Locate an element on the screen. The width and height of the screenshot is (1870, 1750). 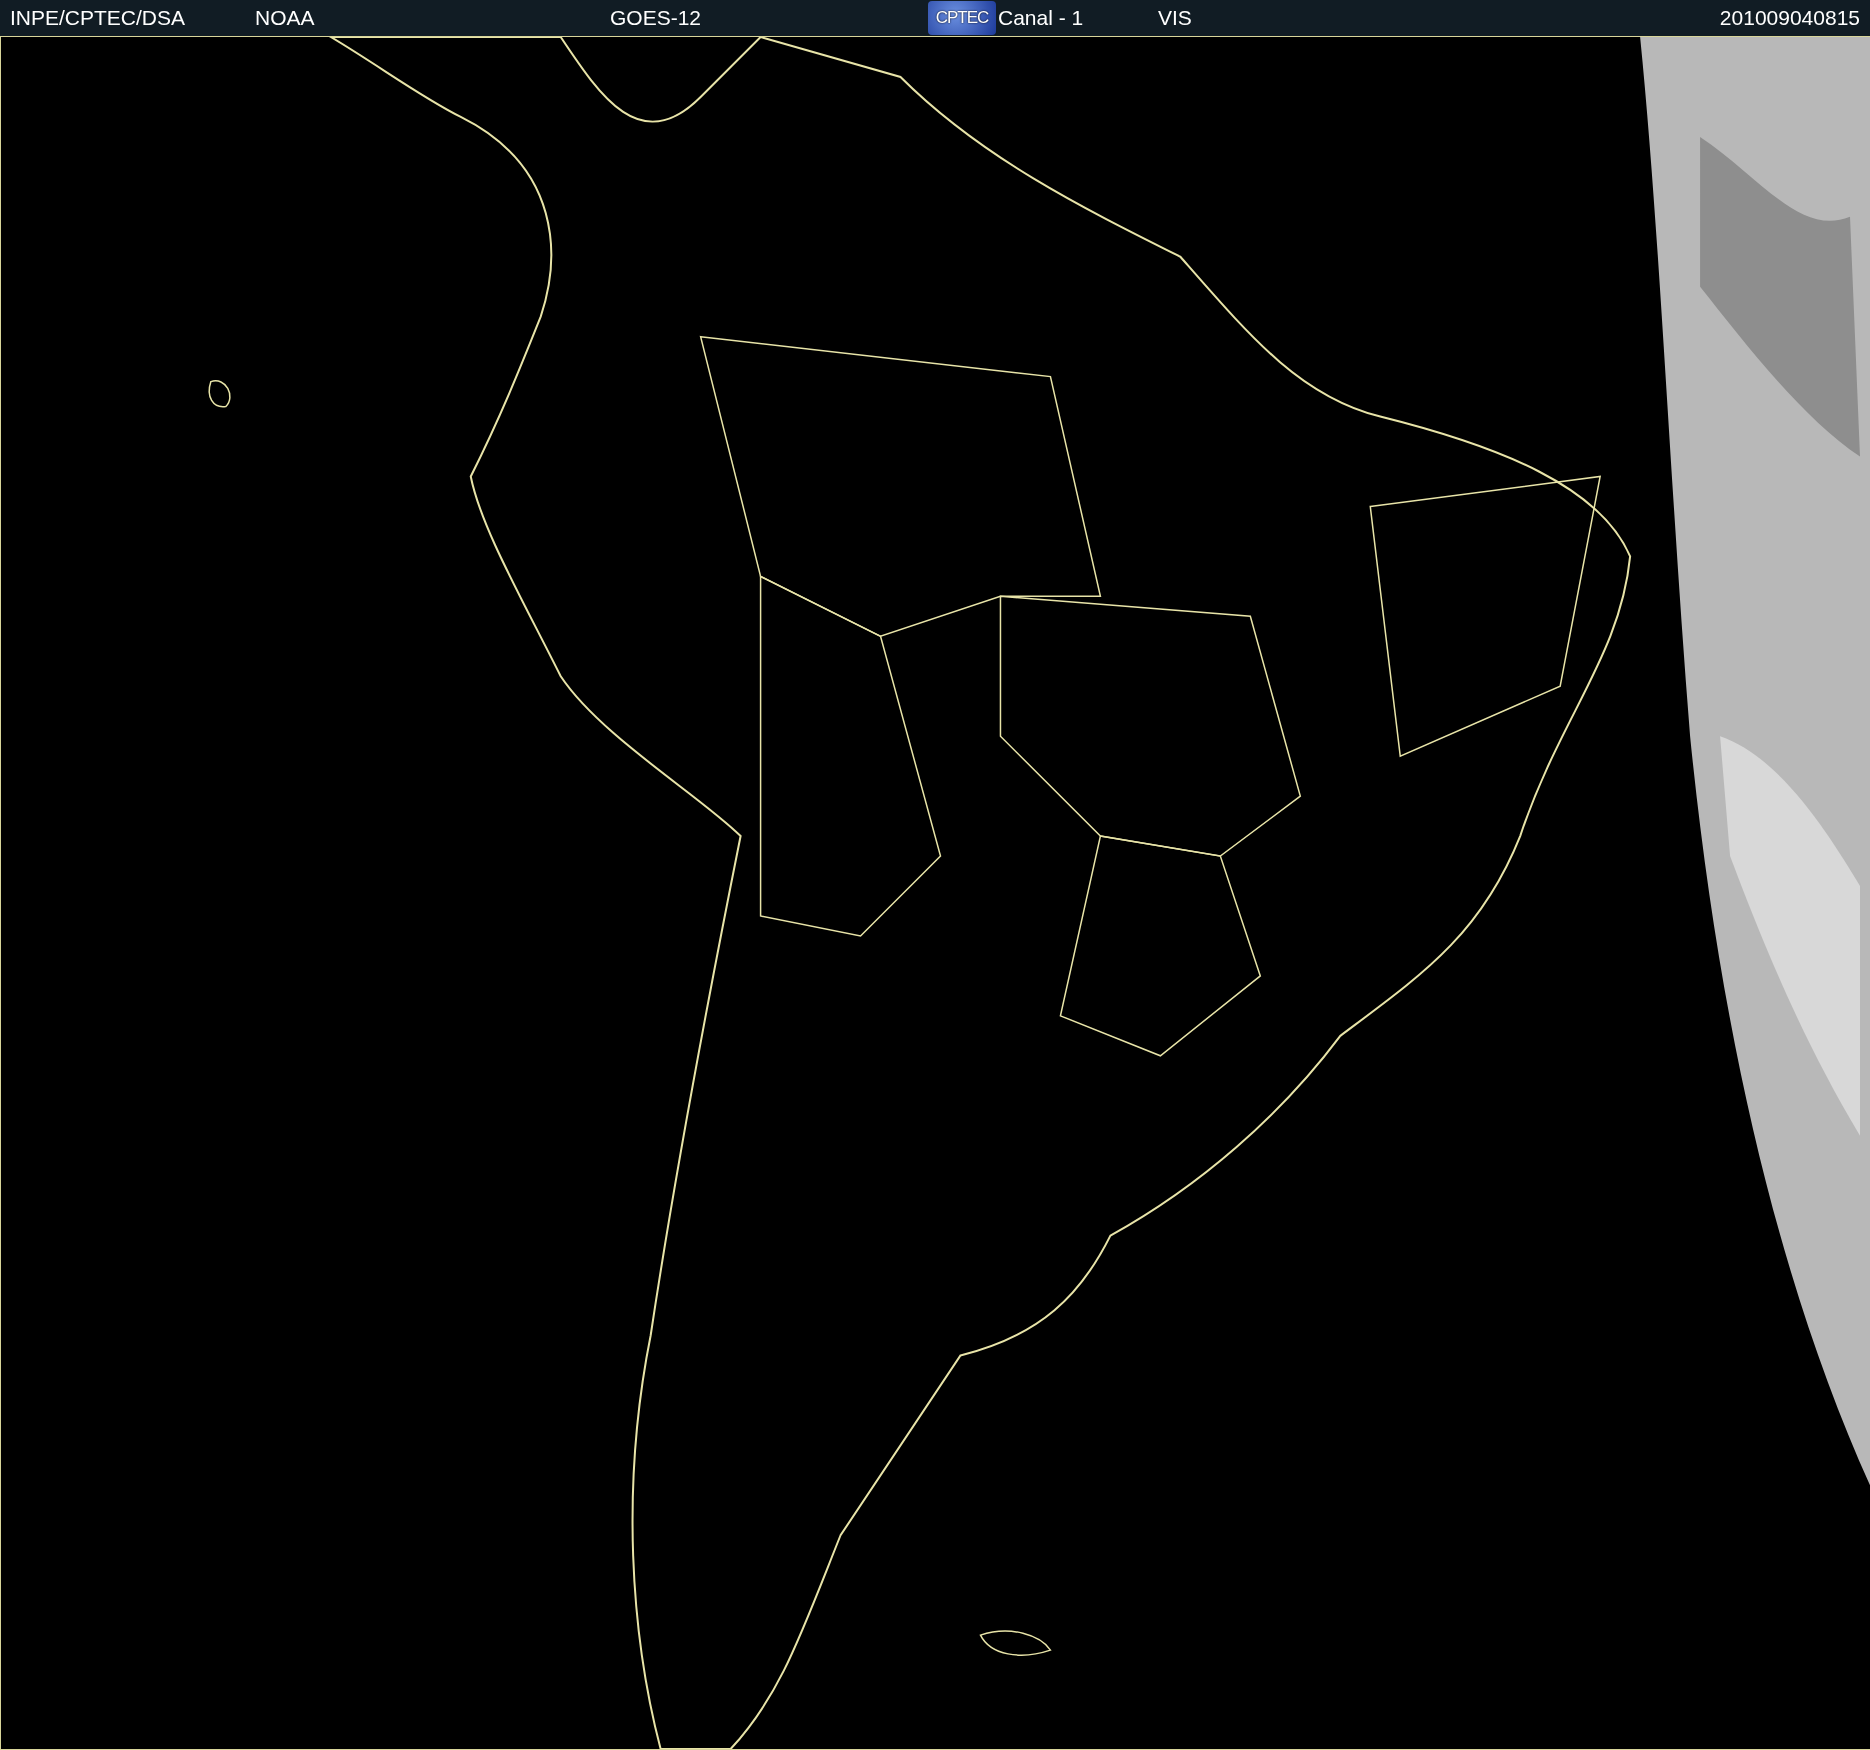
channel-label: Canal - 1 is located at coordinates (1041, 18).